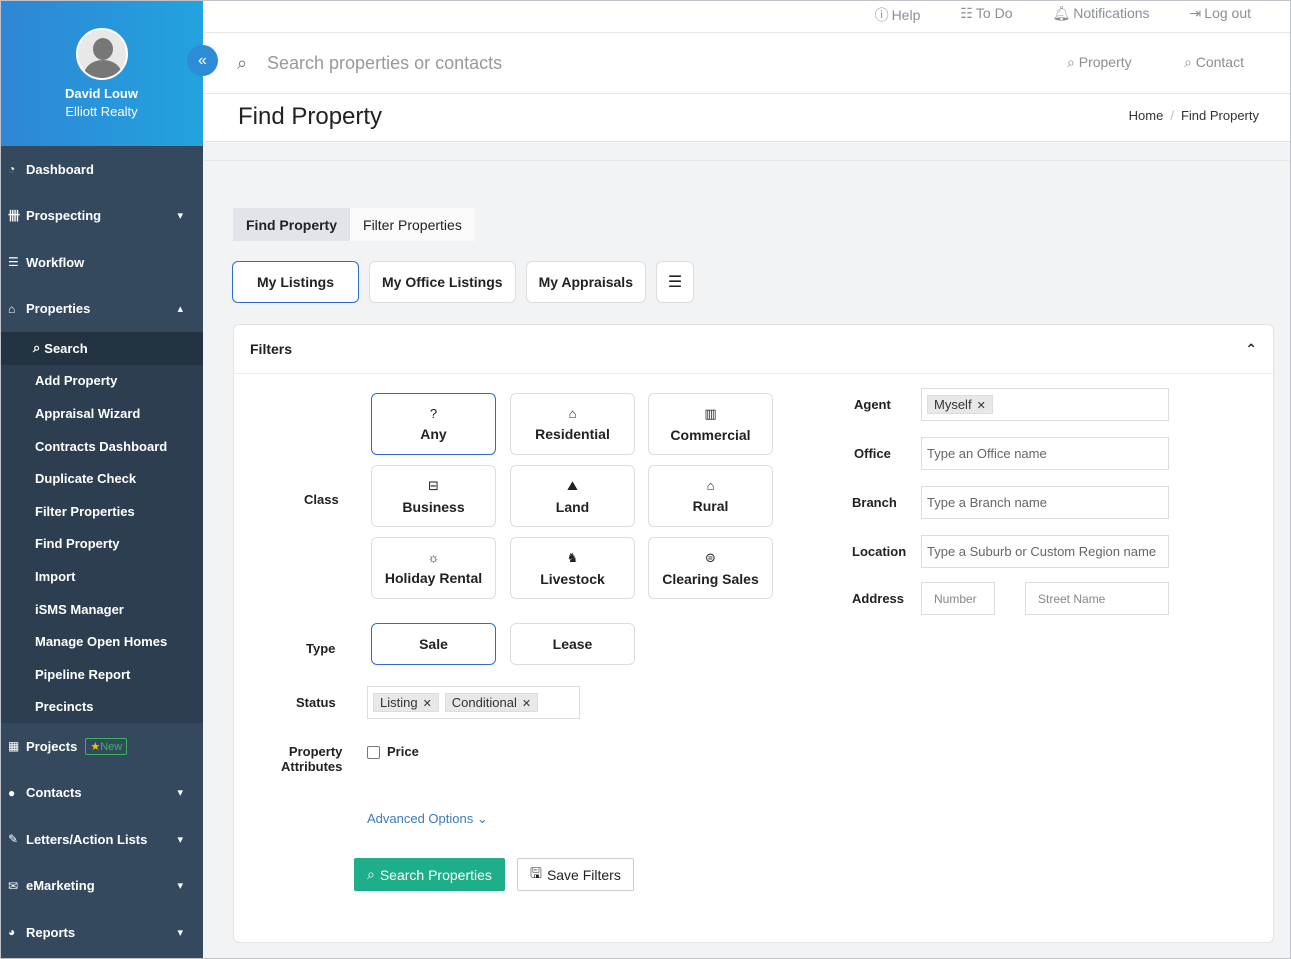 This screenshot has width=1291, height=959. Describe the element at coordinates (567, 63) in the screenshot. I see `global-search-input` at that location.